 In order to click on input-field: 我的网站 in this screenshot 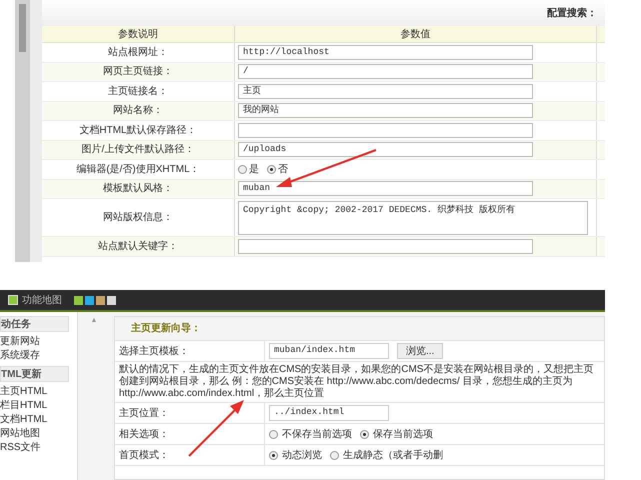, I will do `click(385, 110)`.